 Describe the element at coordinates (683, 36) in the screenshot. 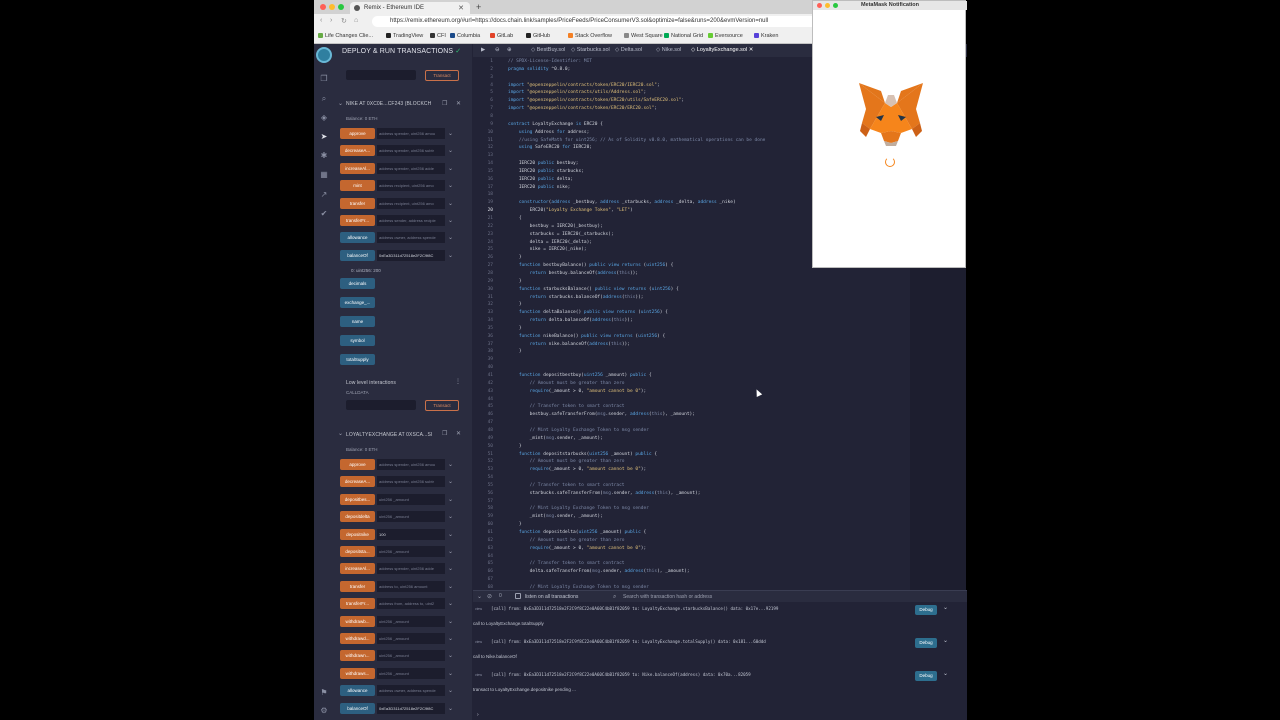

I see `bookmark-item: National Grid` at that location.